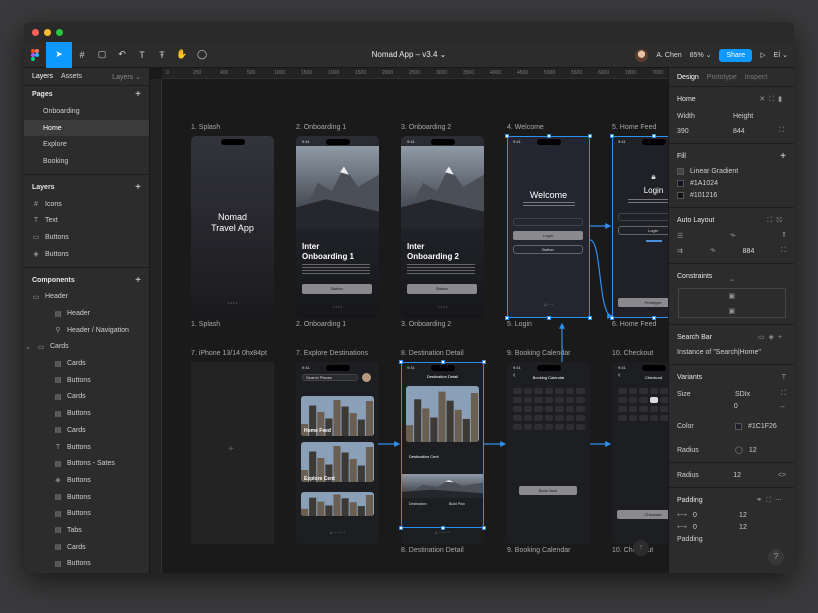 This screenshot has width=818, height=613. I want to click on figma-logo-icon, so click(35, 55).